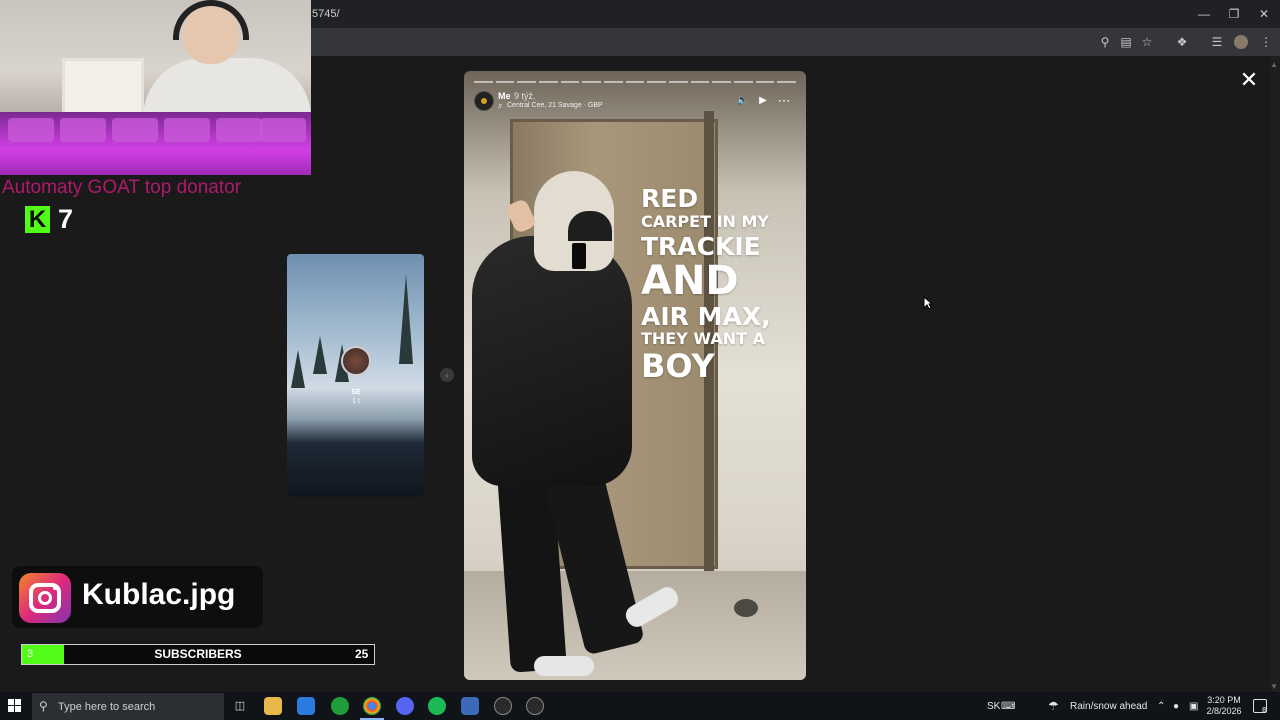  Describe the element at coordinates (706, 316) in the screenshot. I see `lyric-line: AIR MAX,` at that location.